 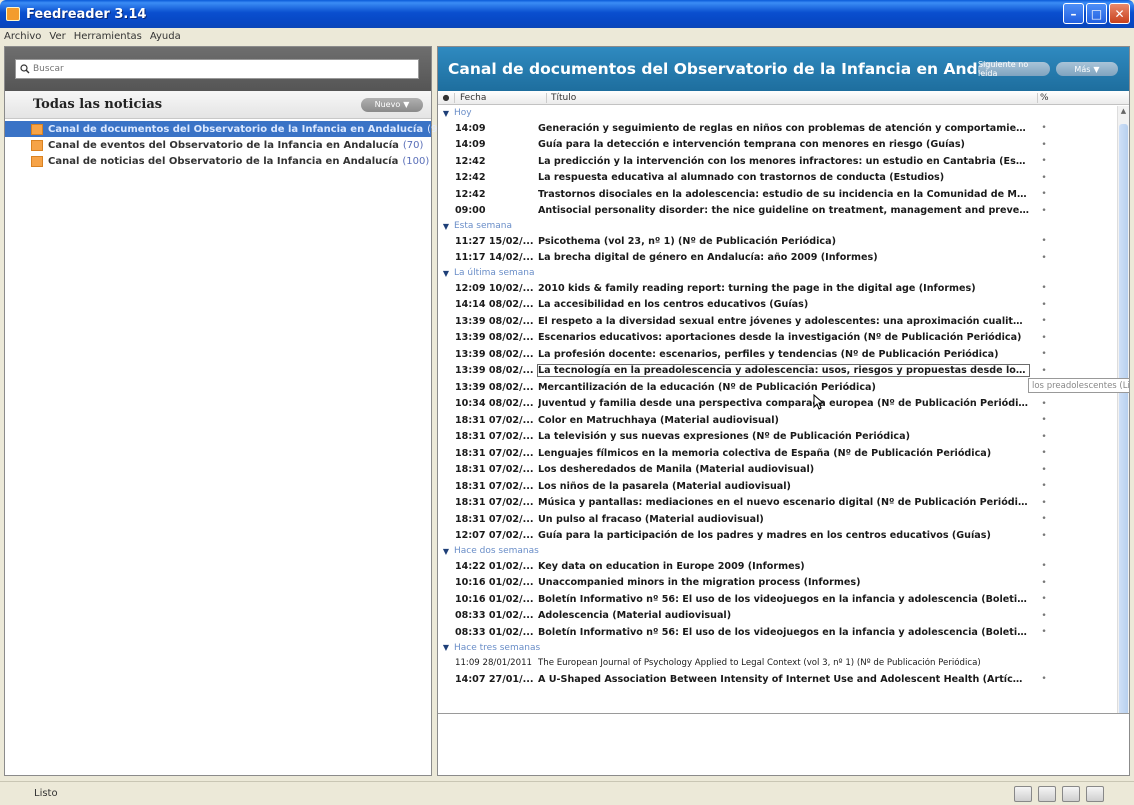 What do you see at coordinates (1087, 69) in the screenshot?
I see `more-button: Más ▼` at bounding box center [1087, 69].